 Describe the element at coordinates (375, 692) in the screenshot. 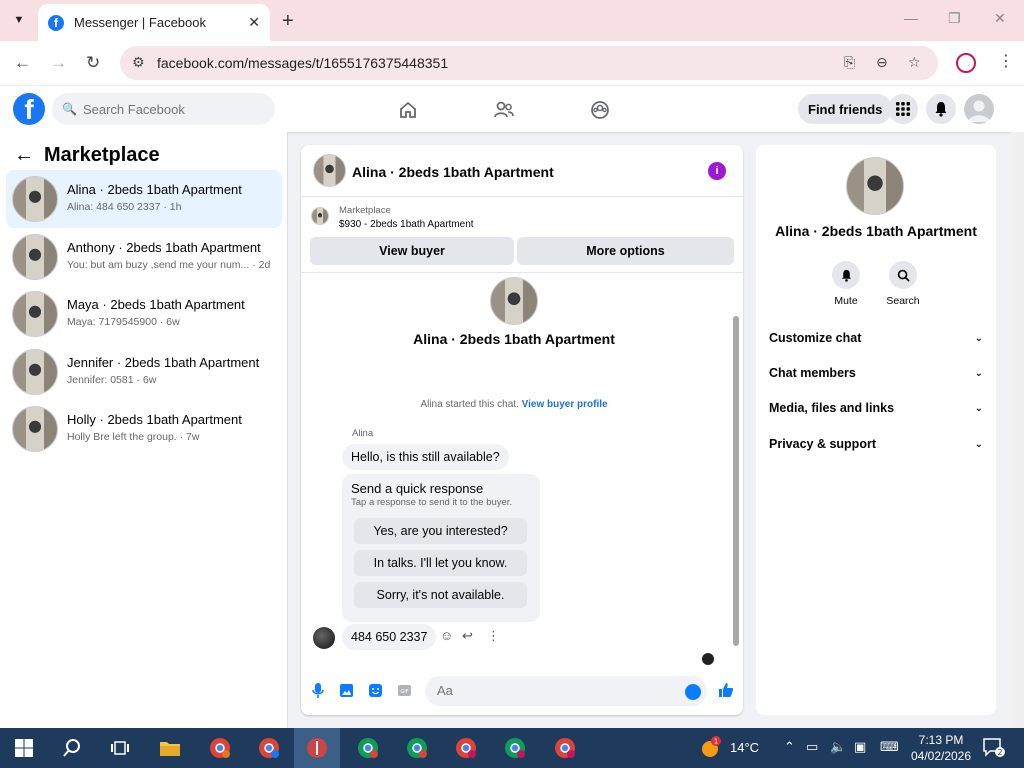

I see `sticker-icon` at that location.